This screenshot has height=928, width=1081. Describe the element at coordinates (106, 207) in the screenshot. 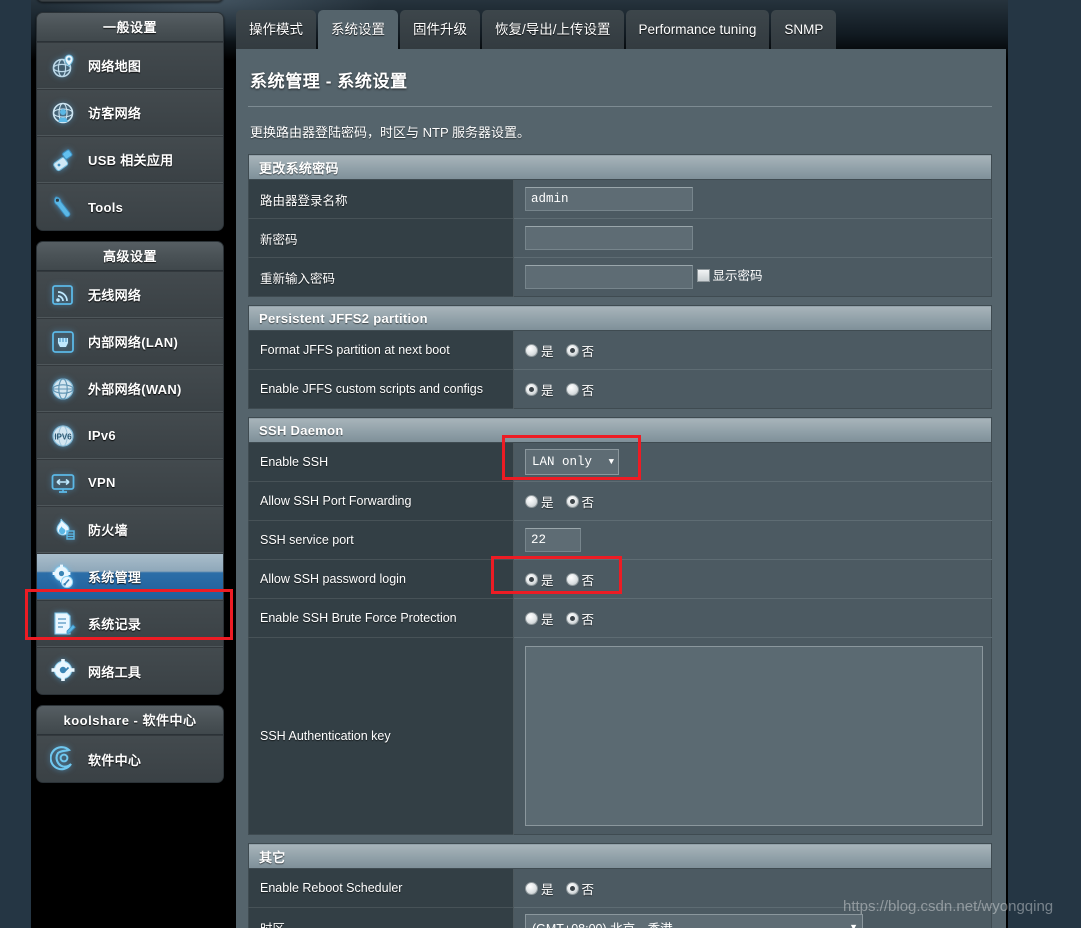

I see `sidebar-item-label: Tools` at that location.